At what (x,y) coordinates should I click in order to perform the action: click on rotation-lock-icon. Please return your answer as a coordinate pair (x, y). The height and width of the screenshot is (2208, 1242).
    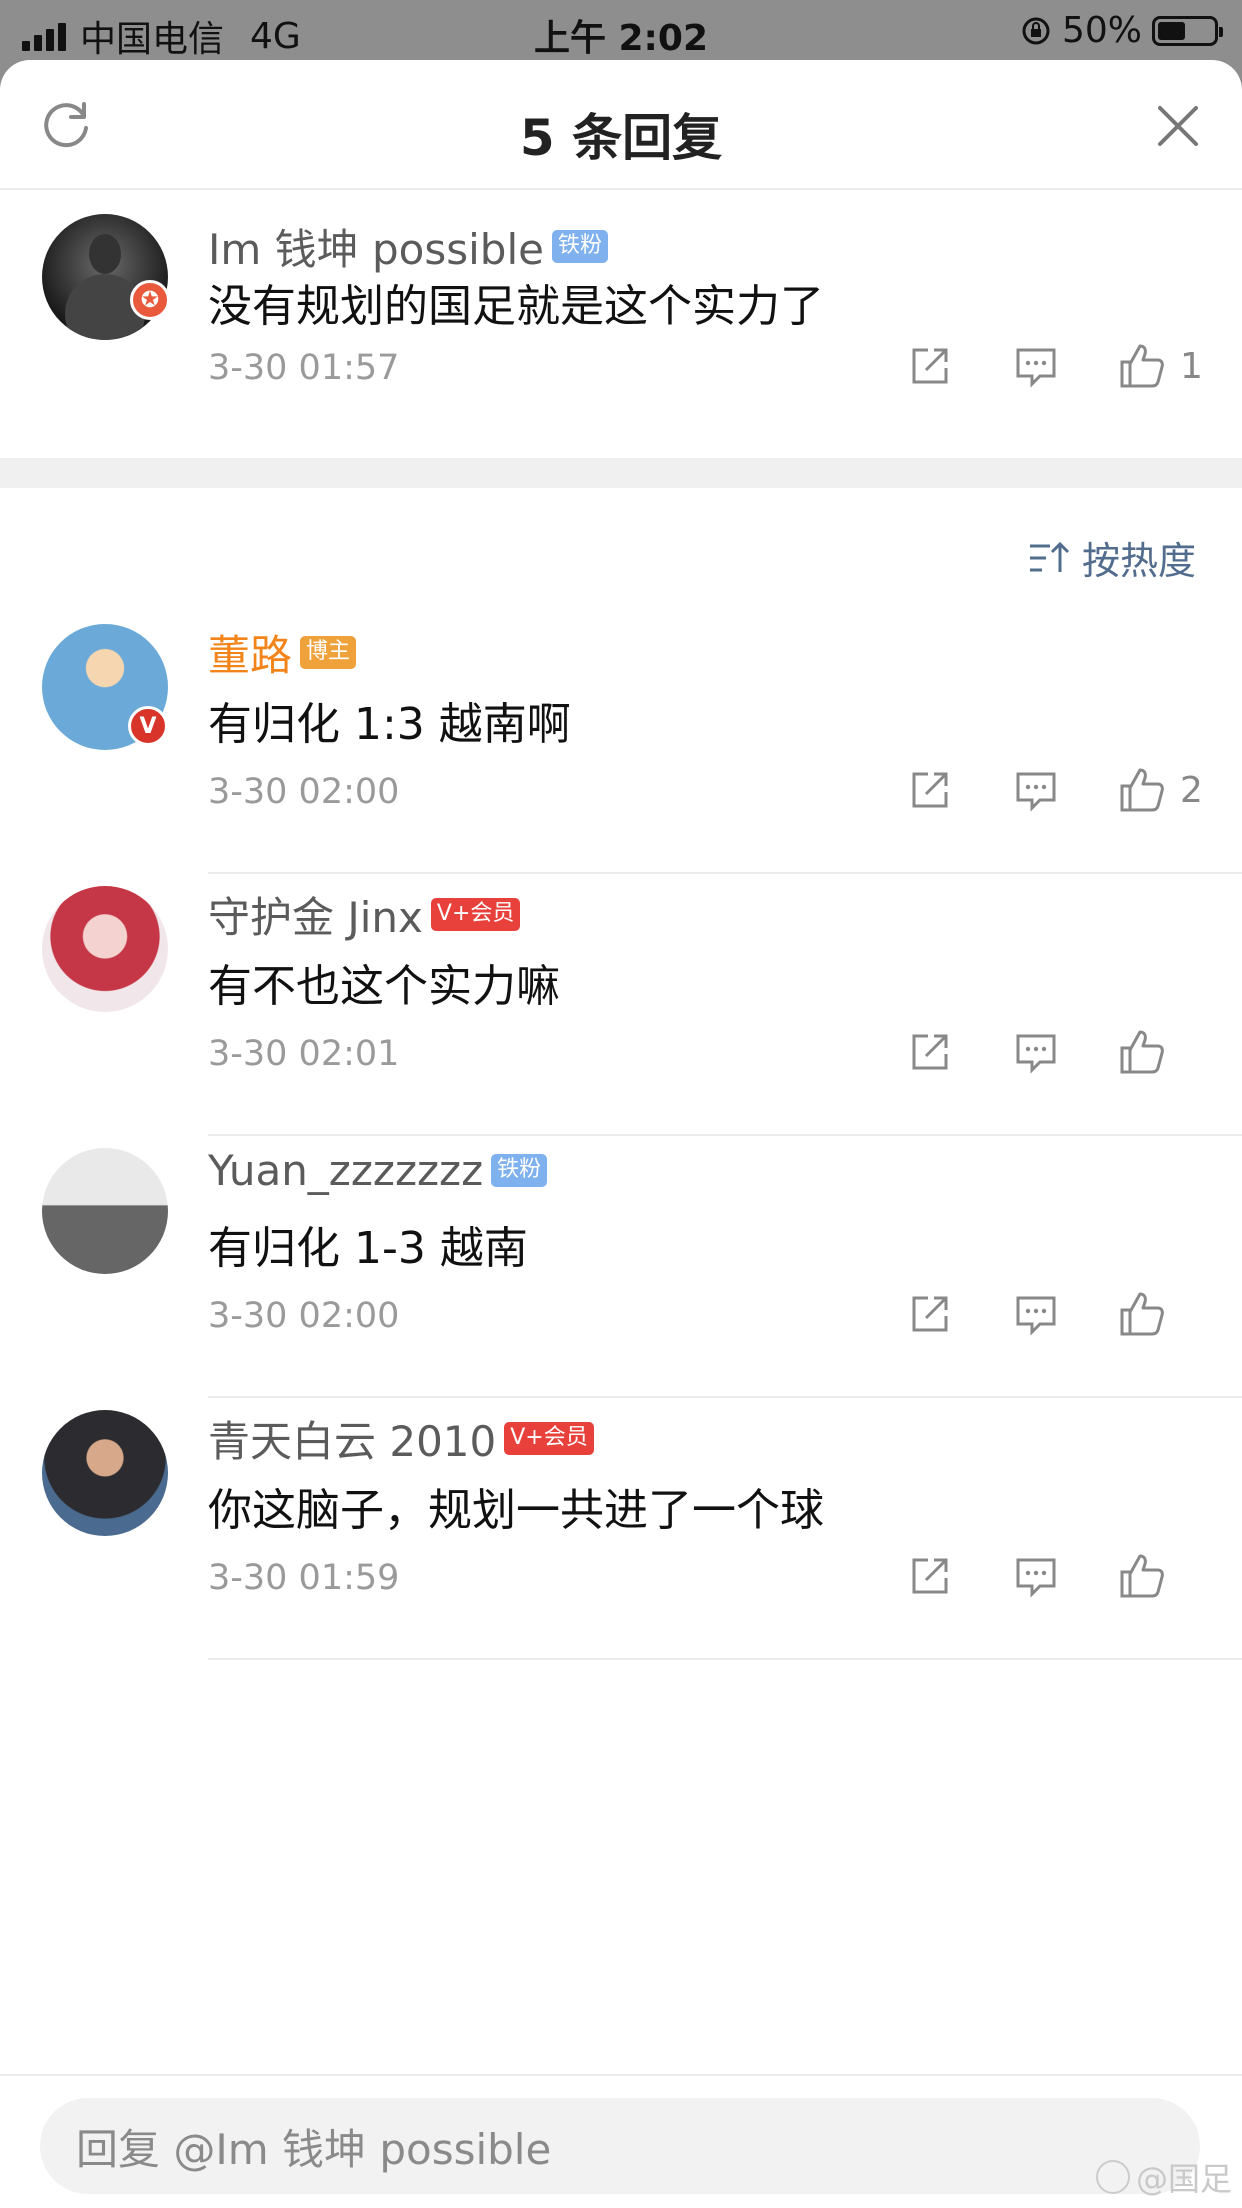
    Looking at the image, I should click on (1036, 30).